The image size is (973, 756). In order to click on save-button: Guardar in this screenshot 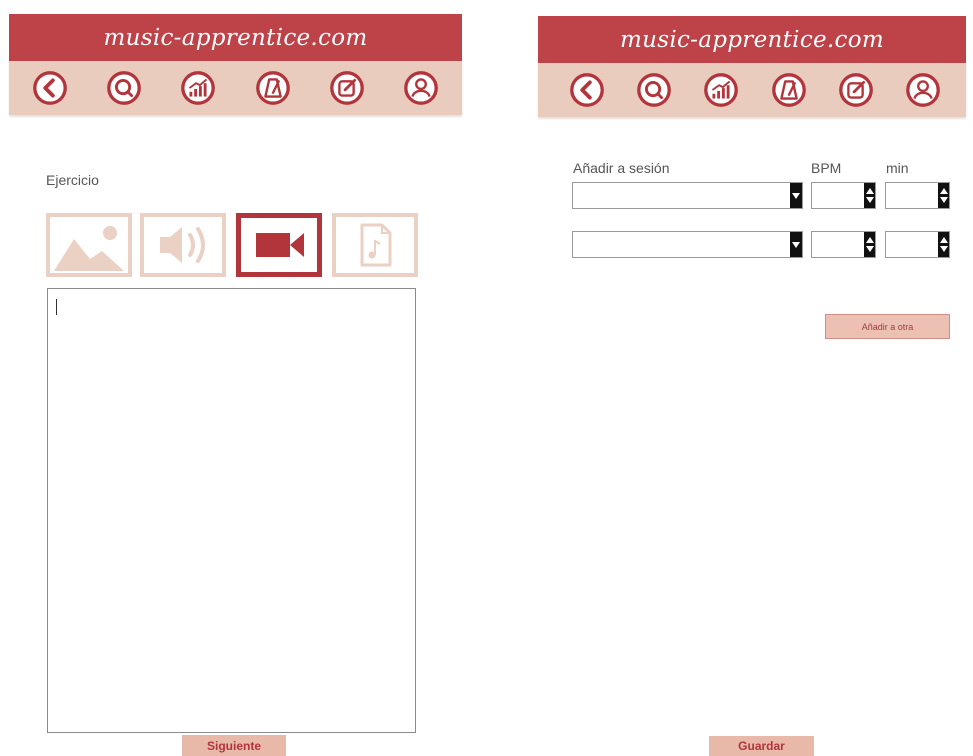, I will do `click(761, 746)`.